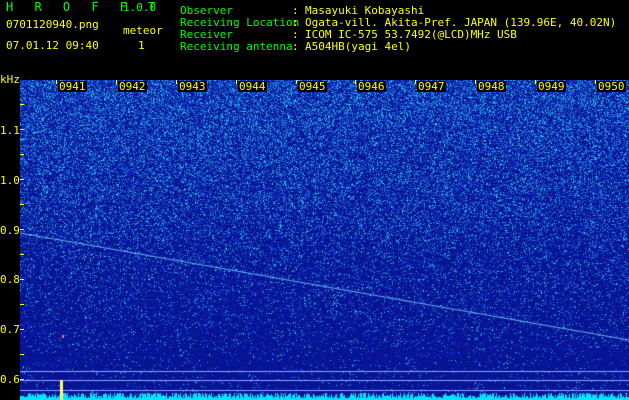 Image resolution: width=629 pixels, height=400 pixels. Describe the element at coordinates (132, 86) in the screenshot. I see `x-tick-label: 0942` at that location.